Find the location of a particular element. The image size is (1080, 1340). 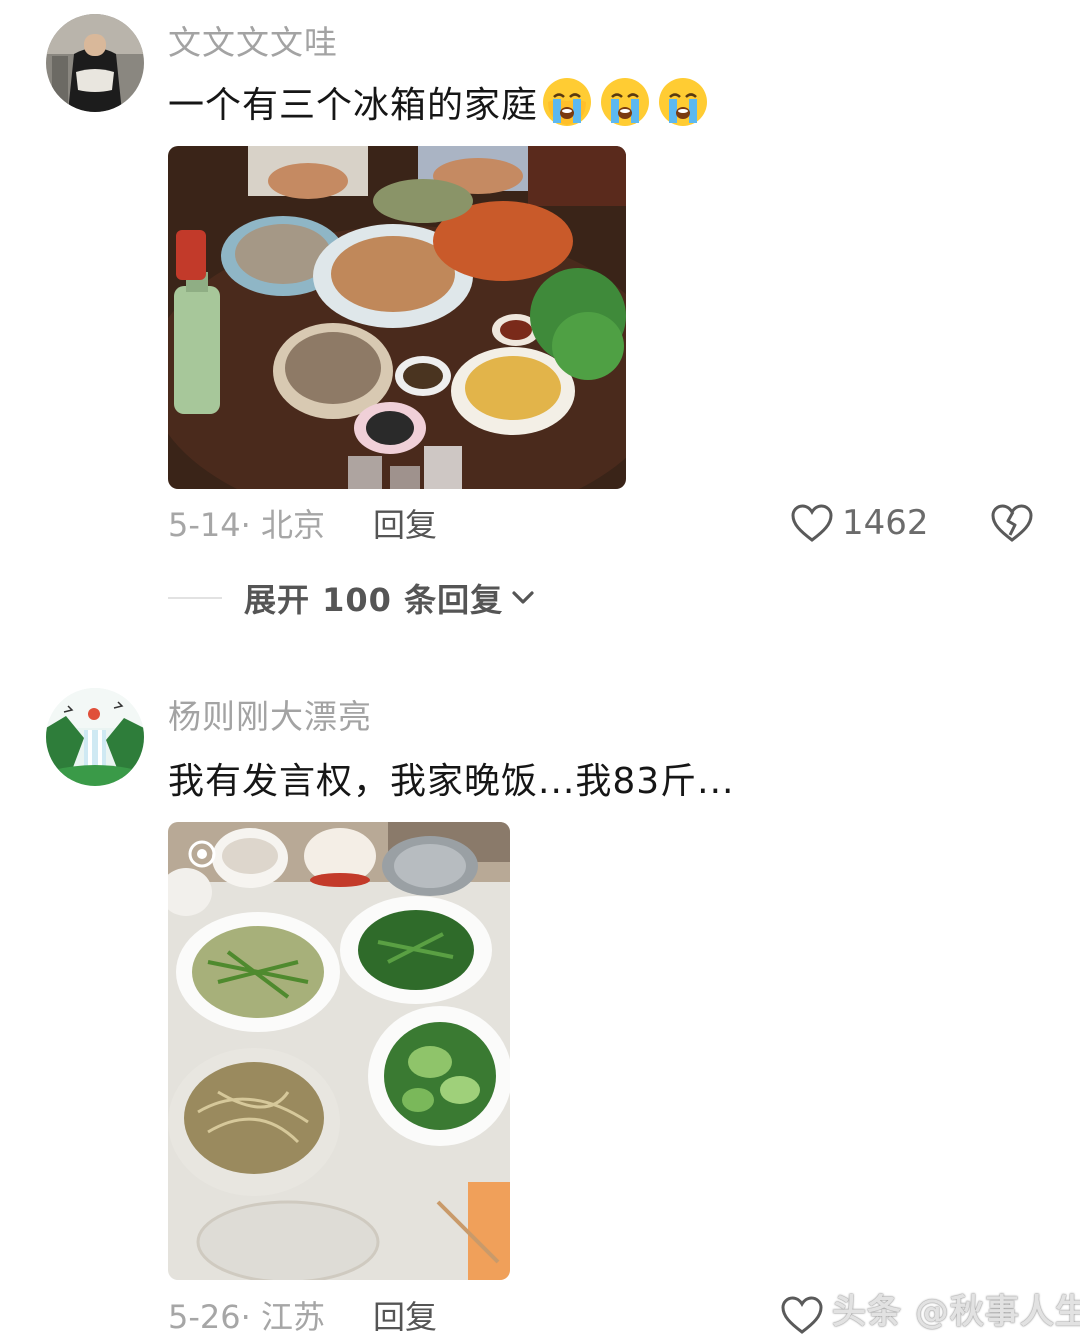

comment-meta: 5-26· 江苏 回复 is located at coordinates (302, 1315).